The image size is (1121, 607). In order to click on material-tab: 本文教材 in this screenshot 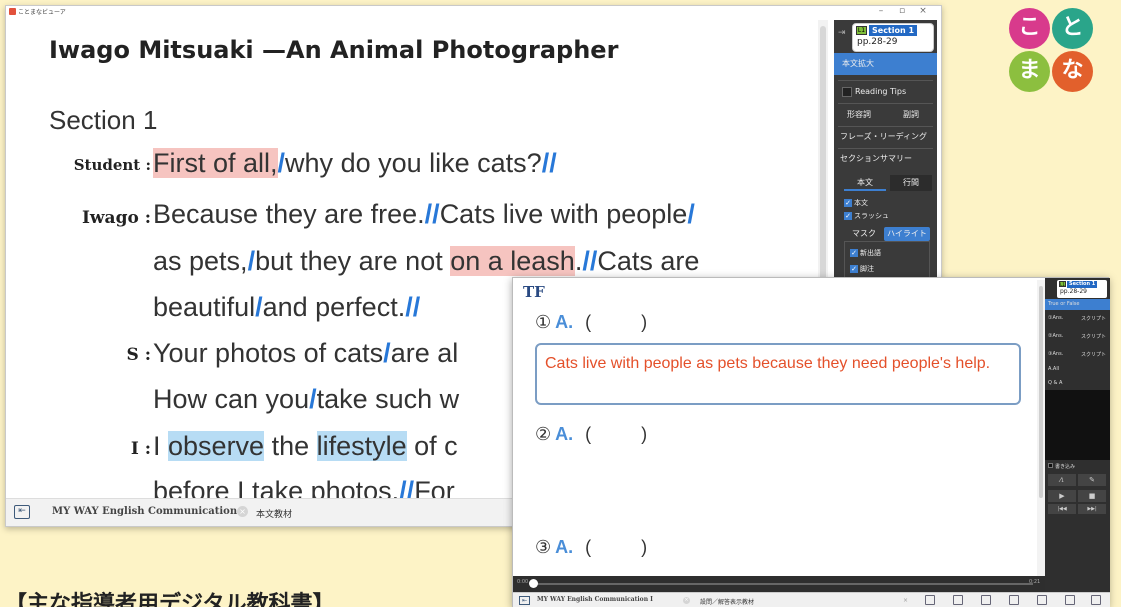, I will do `click(274, 513)`.